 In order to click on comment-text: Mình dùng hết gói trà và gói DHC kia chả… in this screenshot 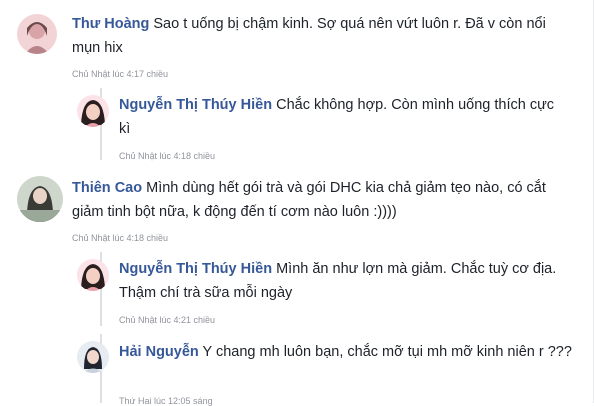, I will do `click(309, 200)`.